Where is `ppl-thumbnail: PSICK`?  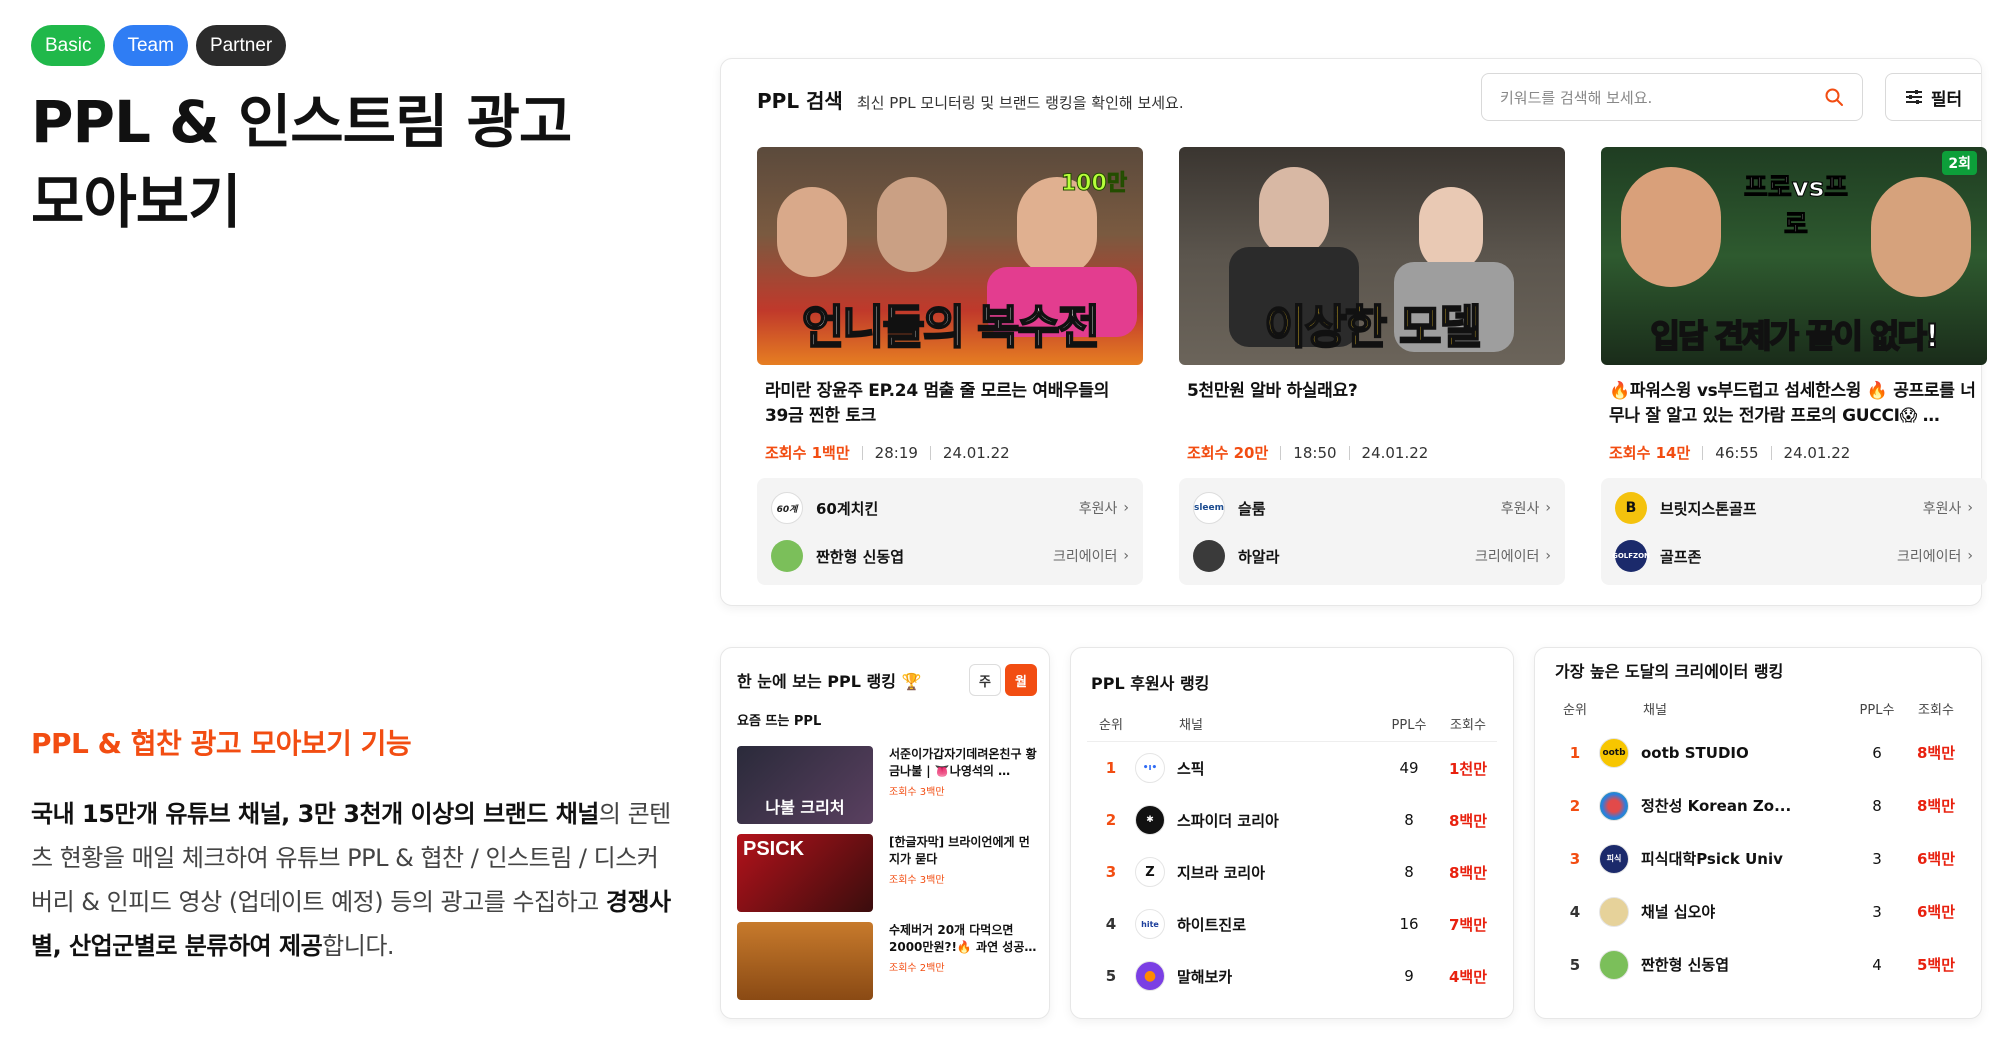 ppl-thumbnail: PSICK is located at coordinates (805, 873).